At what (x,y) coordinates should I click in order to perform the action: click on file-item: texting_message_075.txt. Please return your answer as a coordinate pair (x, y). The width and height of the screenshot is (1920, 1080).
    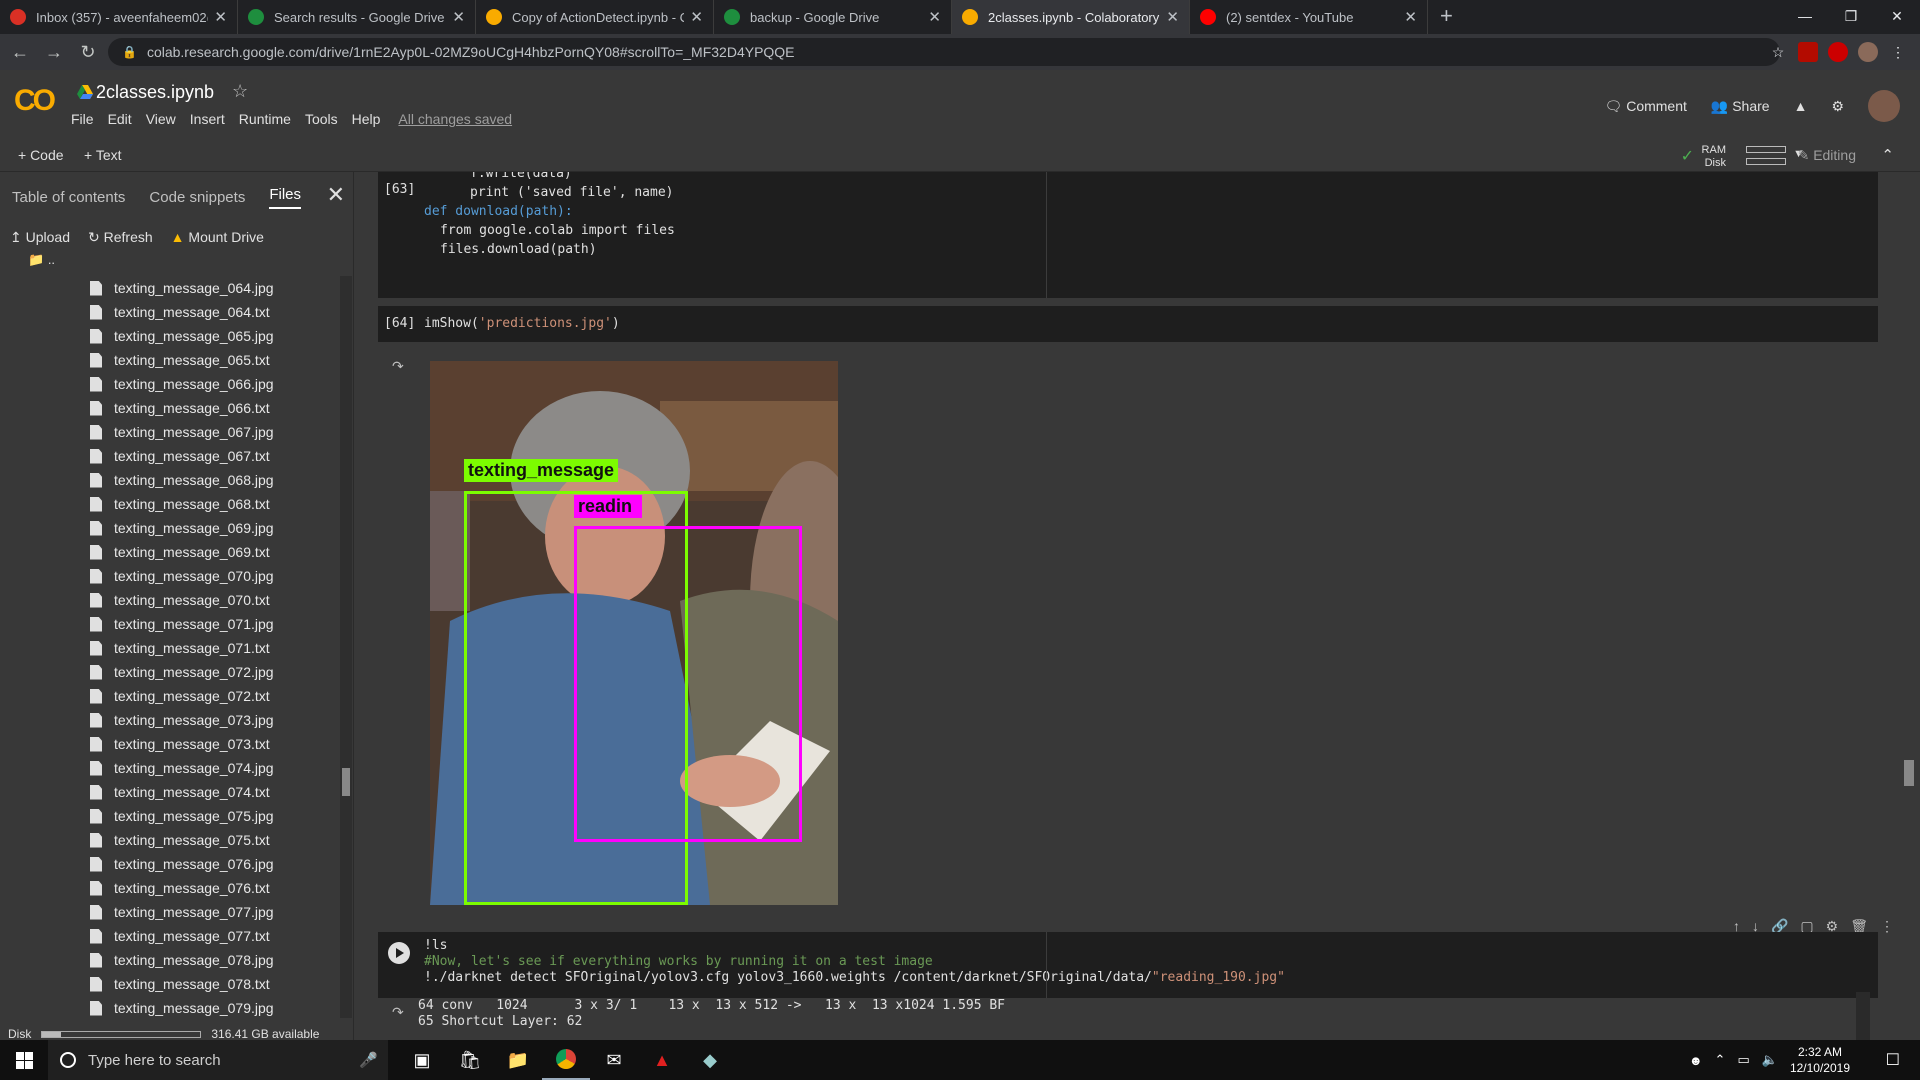
    Looking at the image, I should click on (169, 840).